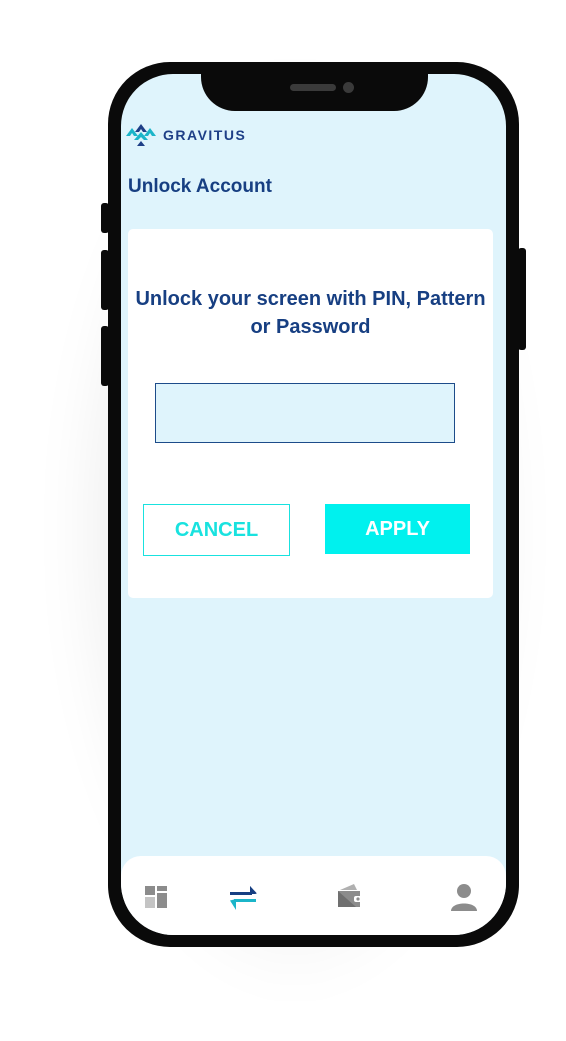 The image size is (566, 1041). I want to click on wallet-icon, so click(350, 895).